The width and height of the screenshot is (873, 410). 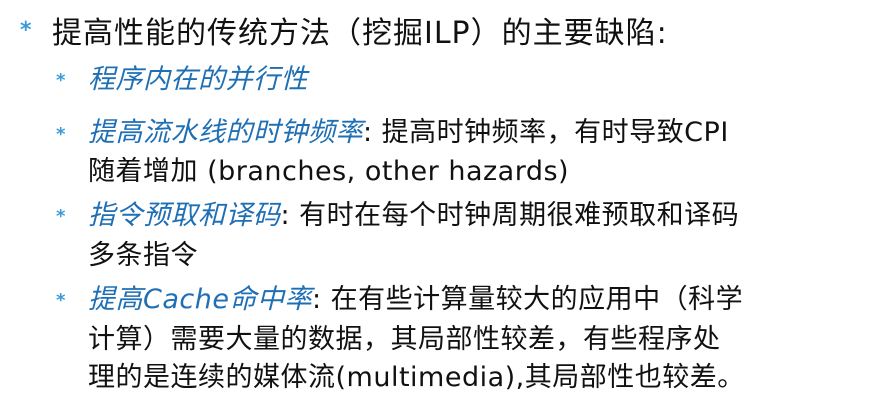 I want to click on sub-point-4-line2: 计算）需要大量的数据，其局部性较差，有些程序处, so click(x=404, y=339).